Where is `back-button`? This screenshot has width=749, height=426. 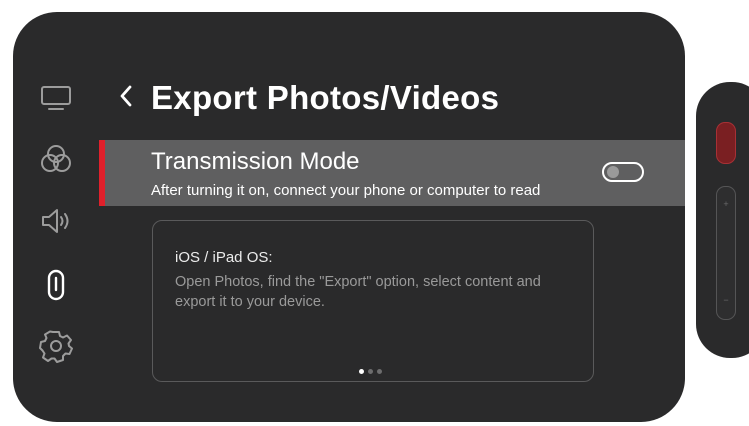 back-button is located at coordinates (126, 98).